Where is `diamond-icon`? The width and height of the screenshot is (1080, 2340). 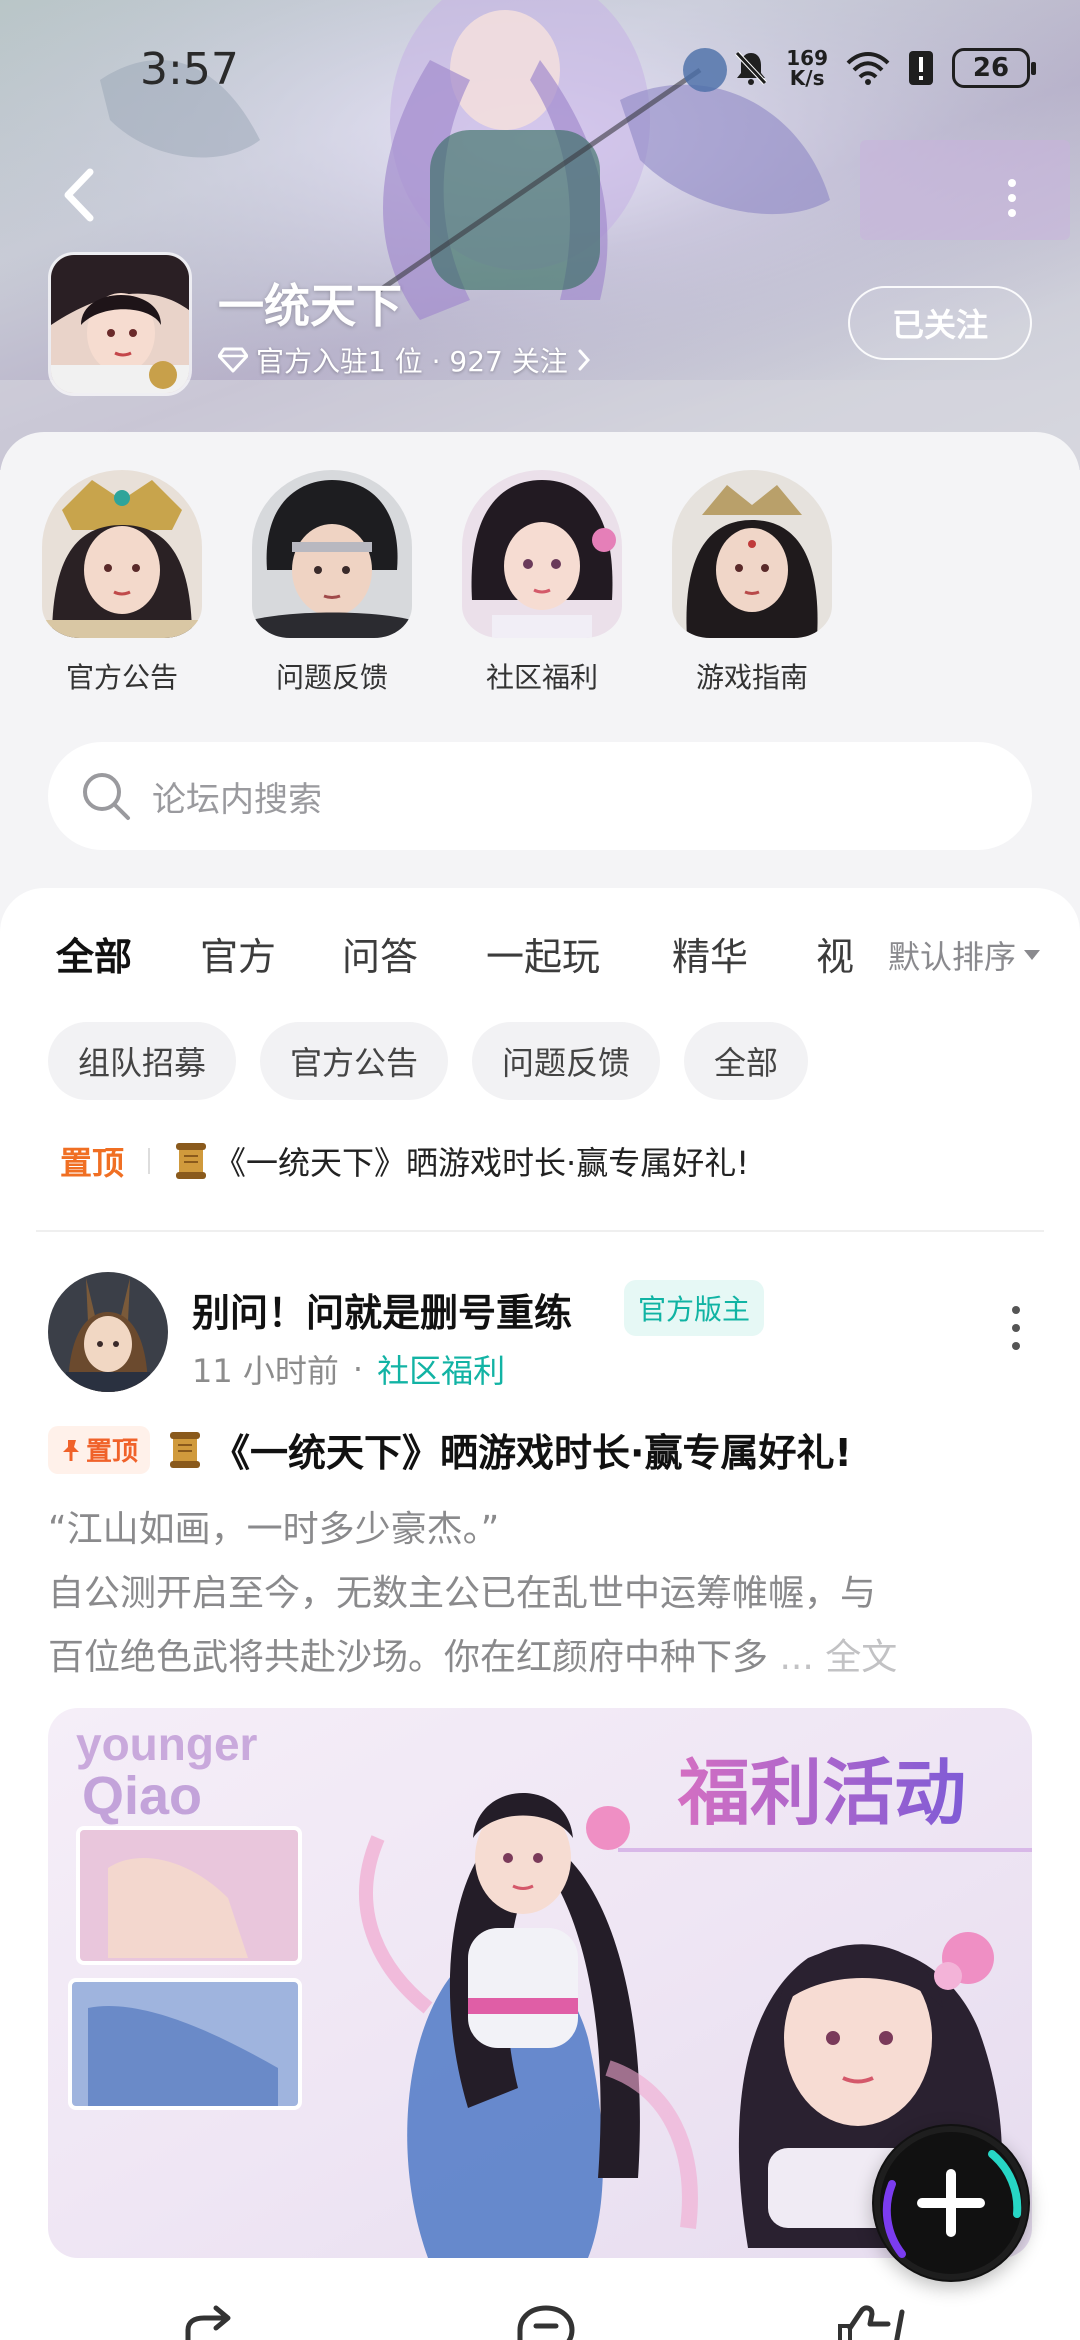
diamond-icon is located at coordinates (233, 360).